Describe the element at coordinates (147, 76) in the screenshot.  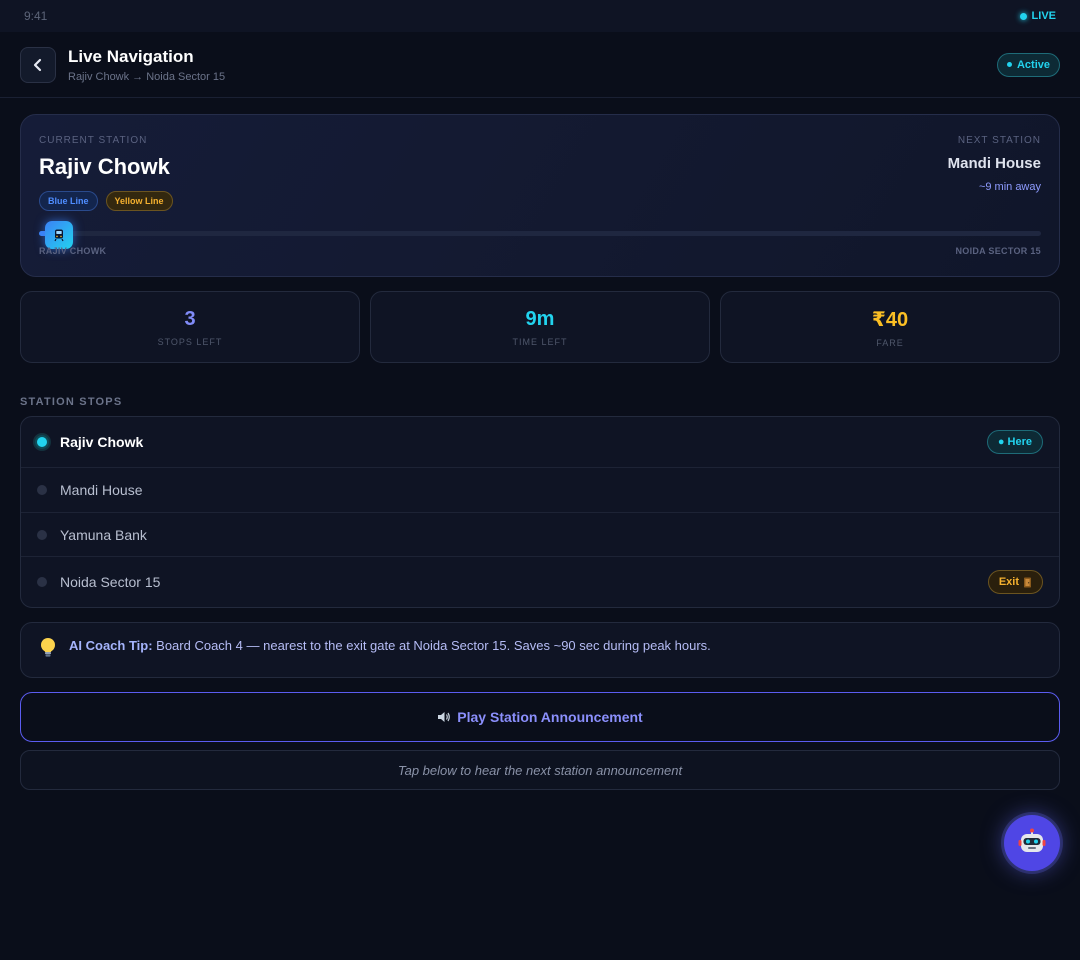
I see `route-subtitle: Rajiv Chowk → Noida Sector 15` at that location.